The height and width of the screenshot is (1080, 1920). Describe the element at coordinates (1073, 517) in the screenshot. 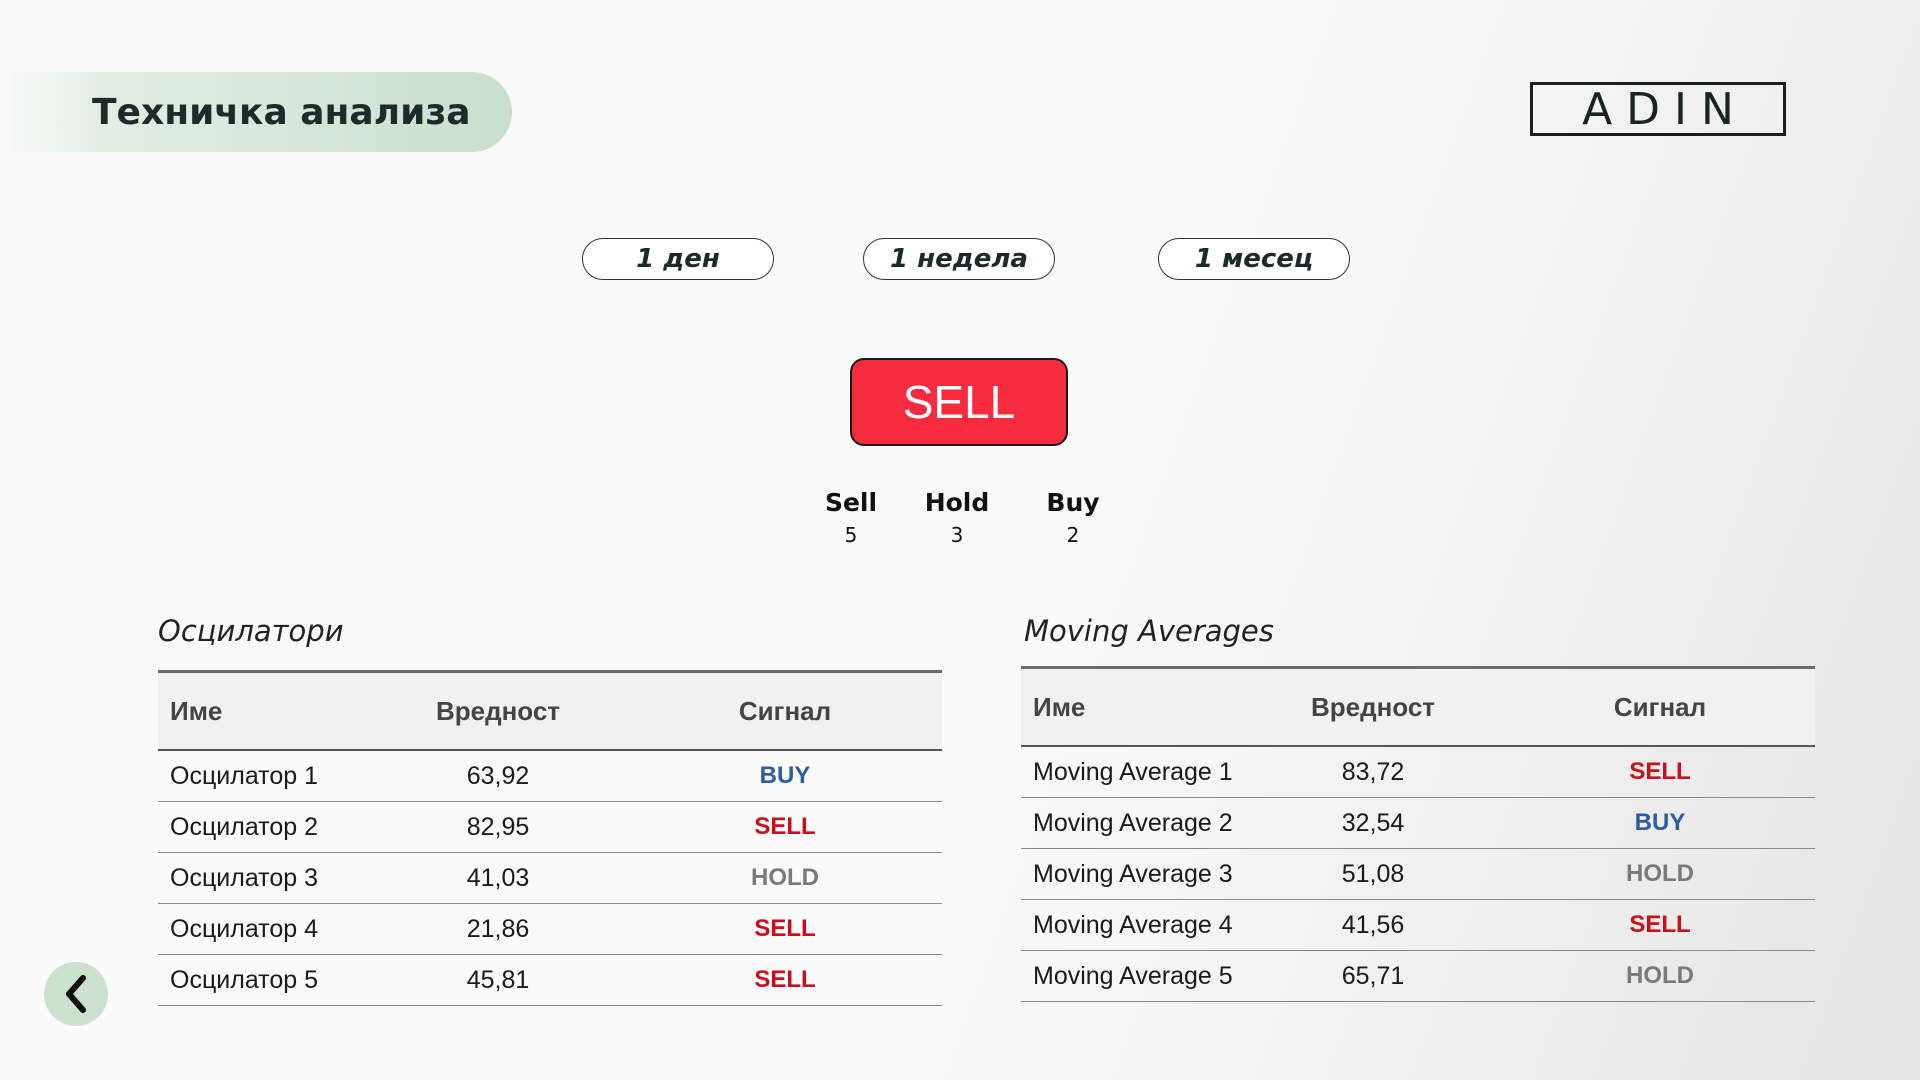

I see `count-buy: Buy 2` at that location.